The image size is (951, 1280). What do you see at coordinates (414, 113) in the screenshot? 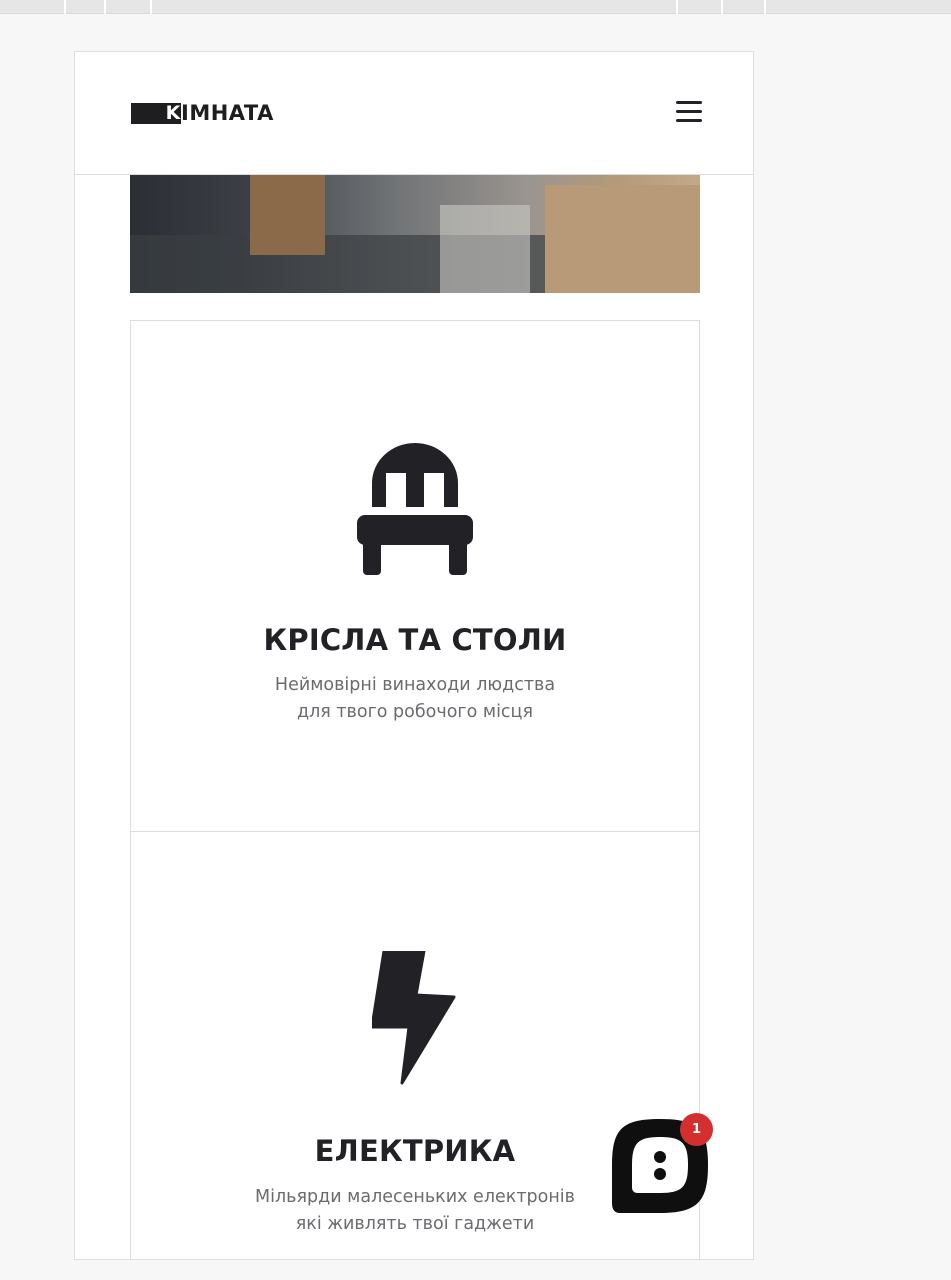
I see `site-header: K IMHATA` at bounding box center [414, 113].